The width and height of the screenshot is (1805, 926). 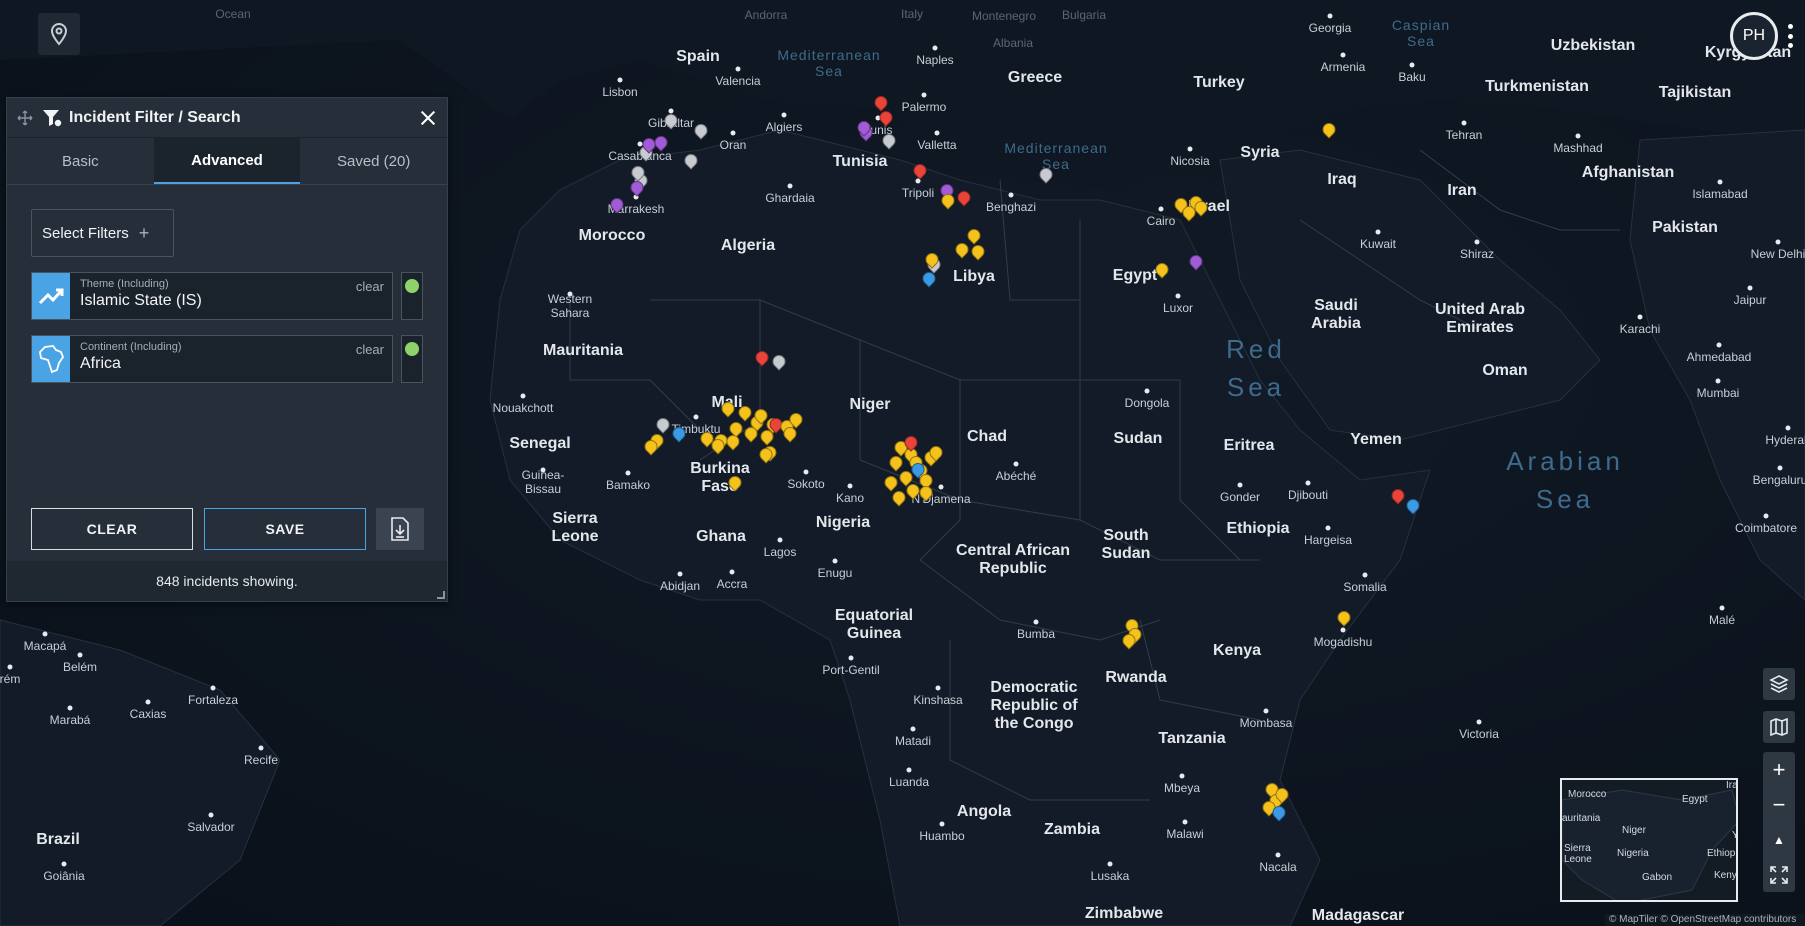 What do you see at coordinates (212, 359) in the screenshot?
I see `filter-chip-continent: Continent (Including) Africa clear` at bounding box center [212, 359].